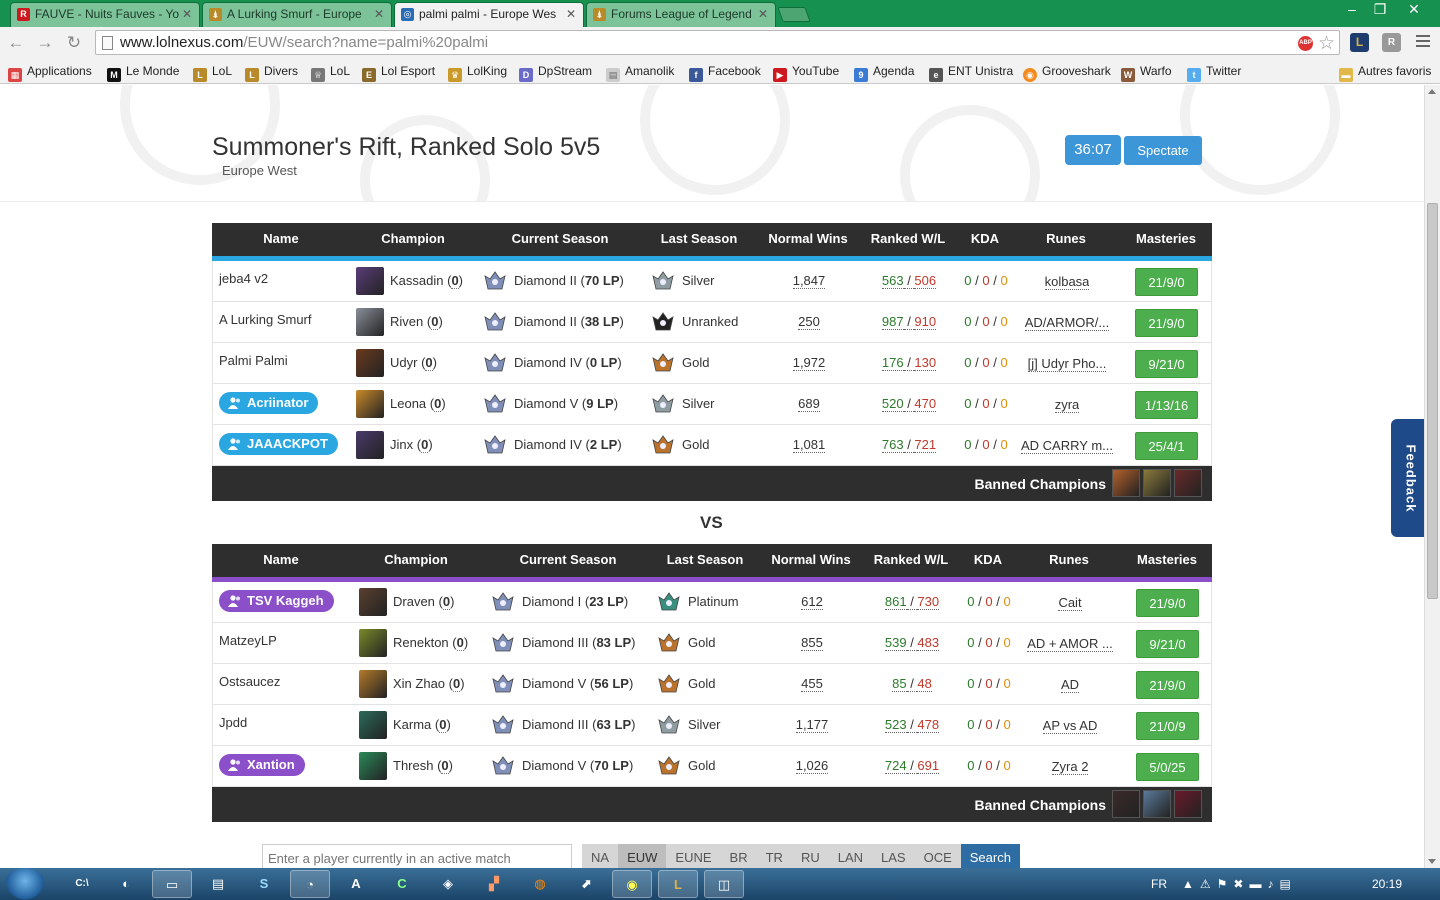 The height and width of the screenshot is (900, 1440). What do you see at coordinates (430, 643) in the screenshot?
I see `champion-name: Renekton (0)` at bounding box center [430, 643].